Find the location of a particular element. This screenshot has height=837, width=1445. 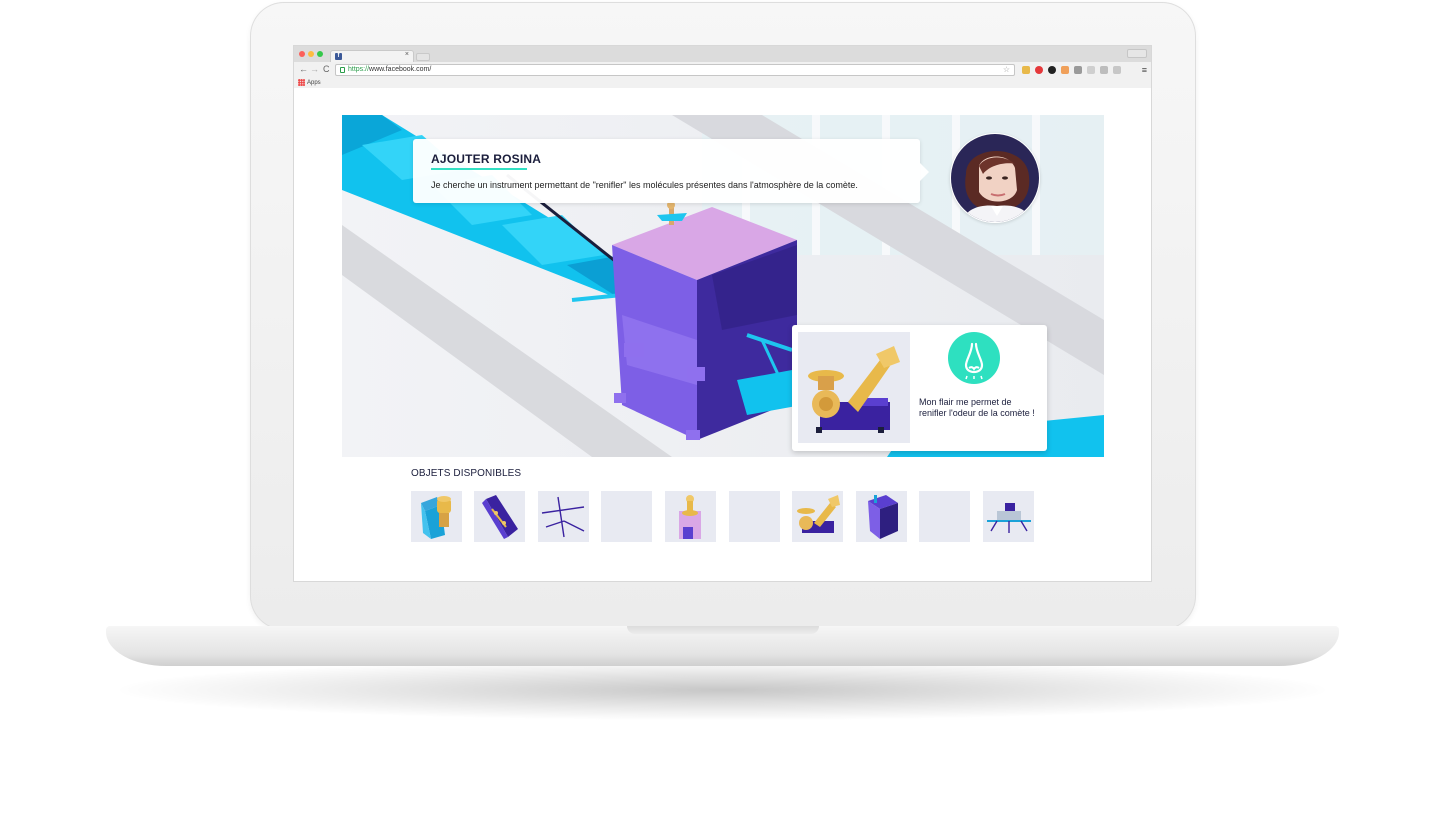

opera-icon is located at coordinates (1039, 70).